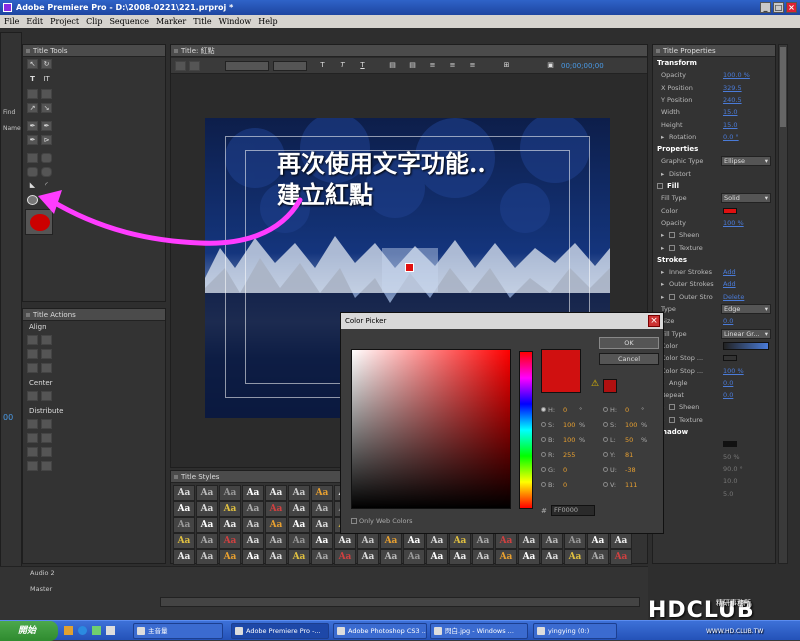  Describe the element at coordinates (569, 440) in the screenshot. I see `field-value: 100` at that location.